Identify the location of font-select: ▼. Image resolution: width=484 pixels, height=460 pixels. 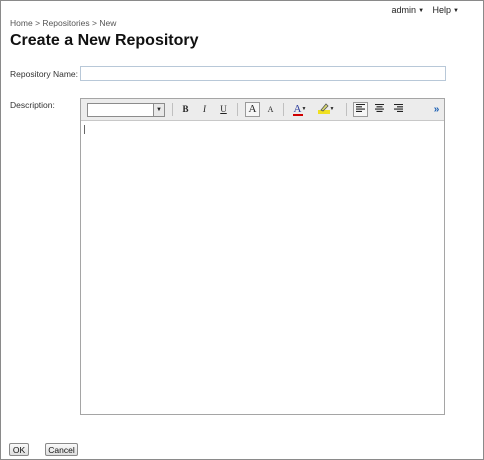
(126, 110).